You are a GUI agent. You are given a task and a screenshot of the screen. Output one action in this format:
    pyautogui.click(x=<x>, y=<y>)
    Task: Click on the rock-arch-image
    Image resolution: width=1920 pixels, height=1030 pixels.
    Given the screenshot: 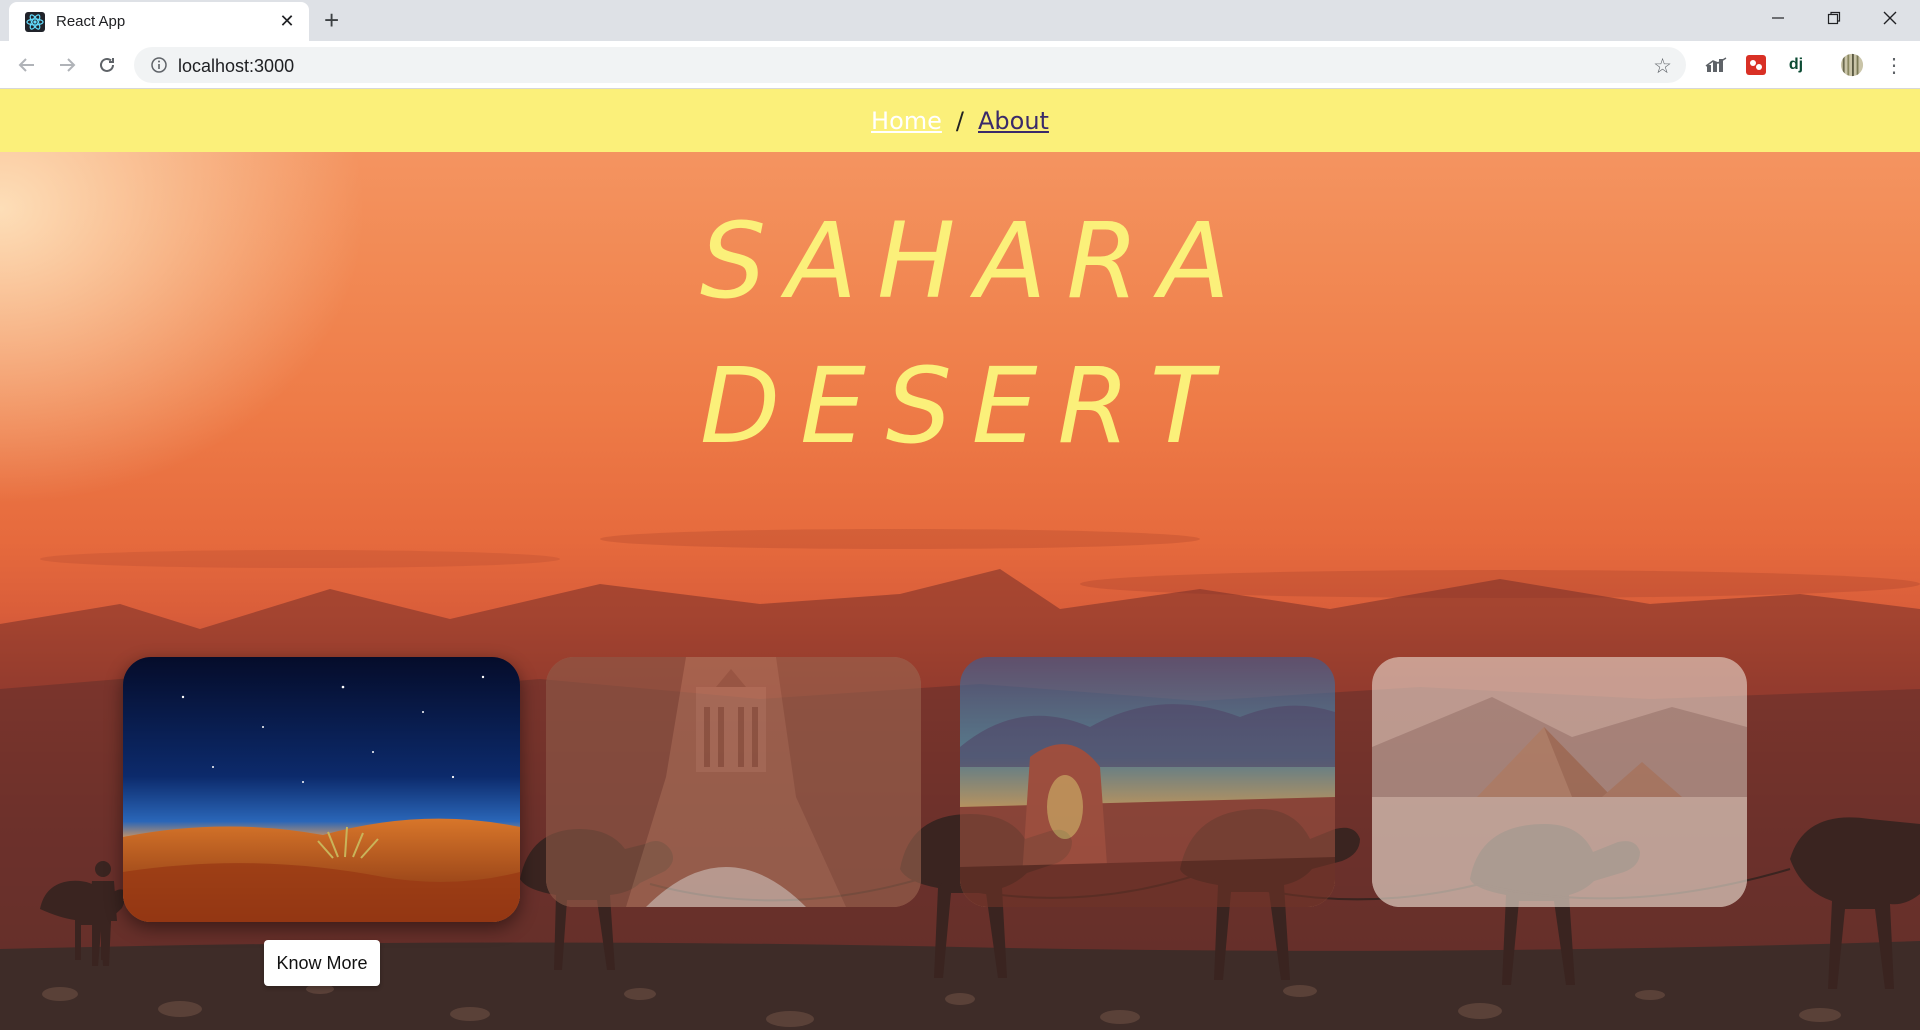 What is the action you would take?
    pyautogui.click(x=1147, y=782)
    